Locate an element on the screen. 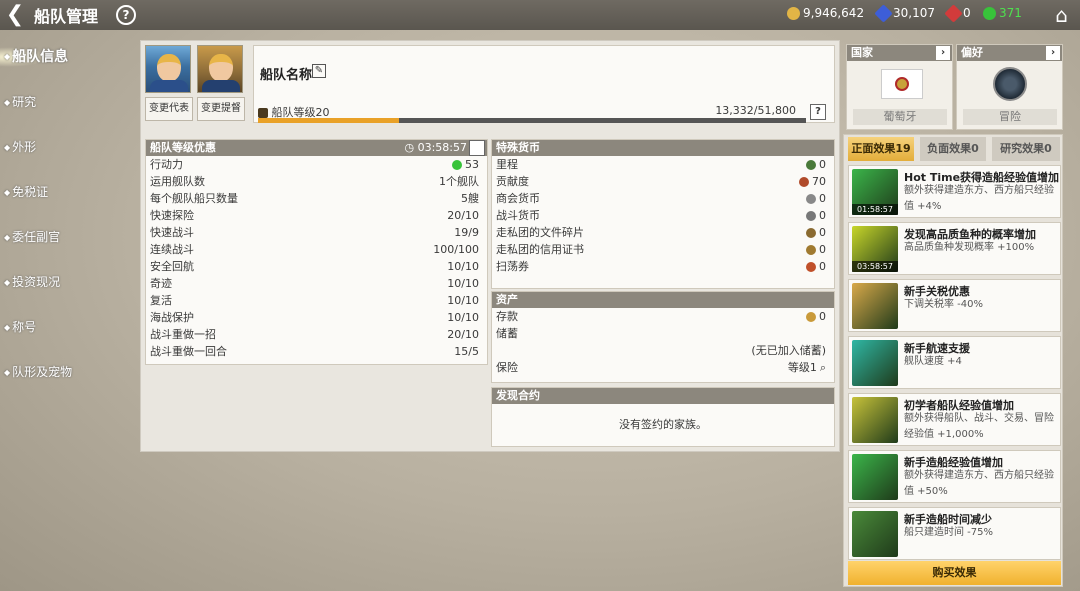 The width and height of the screenshot is (1080, 591). green-gear-counter: 371 is located at coordinates (1002, 13).